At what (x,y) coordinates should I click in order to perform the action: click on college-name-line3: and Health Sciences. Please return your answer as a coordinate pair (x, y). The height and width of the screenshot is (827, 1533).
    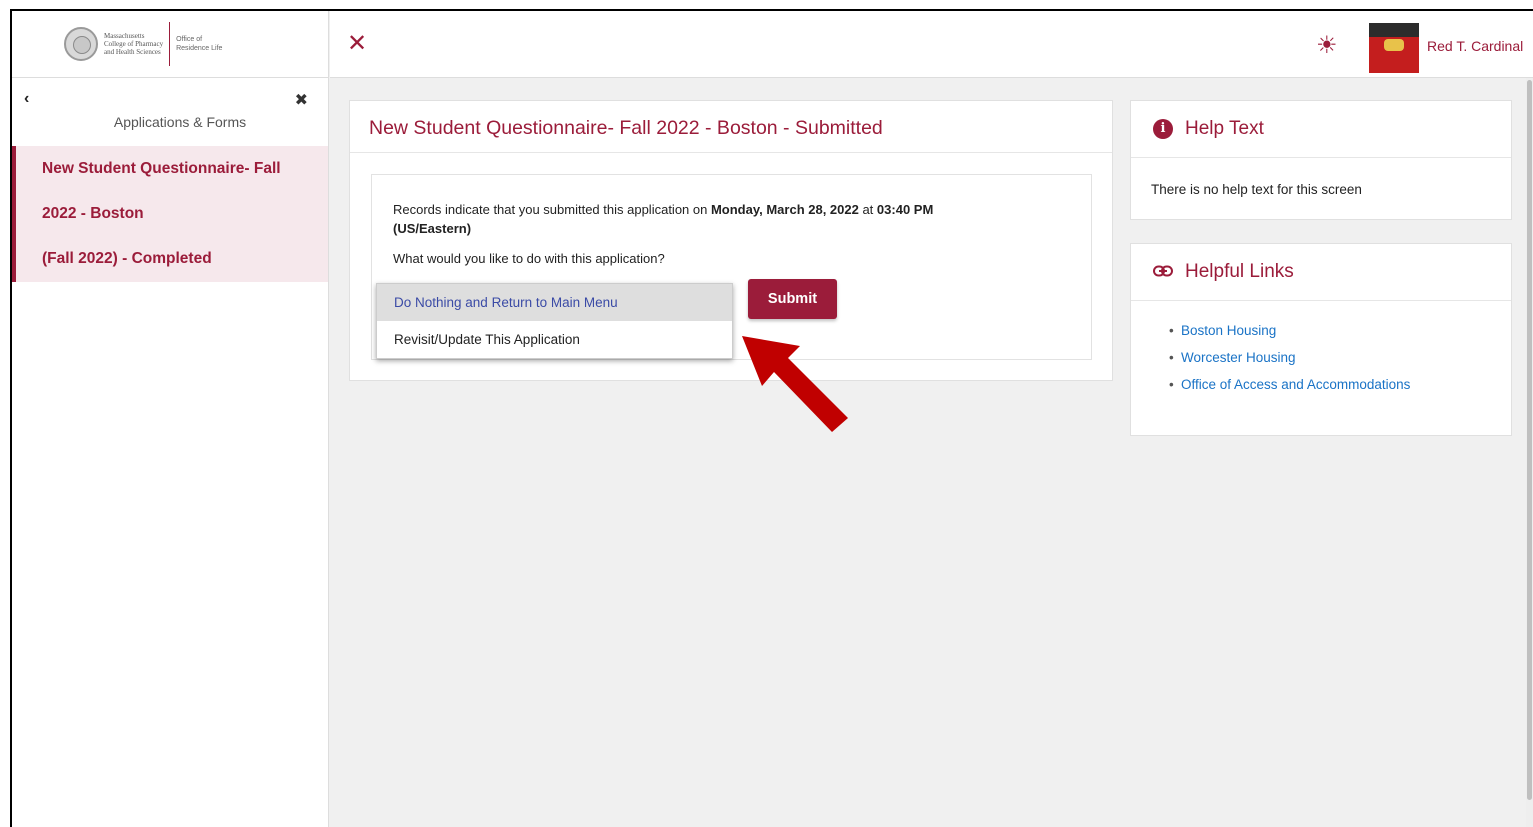
    Looking at the image, I should click on (132, 52).